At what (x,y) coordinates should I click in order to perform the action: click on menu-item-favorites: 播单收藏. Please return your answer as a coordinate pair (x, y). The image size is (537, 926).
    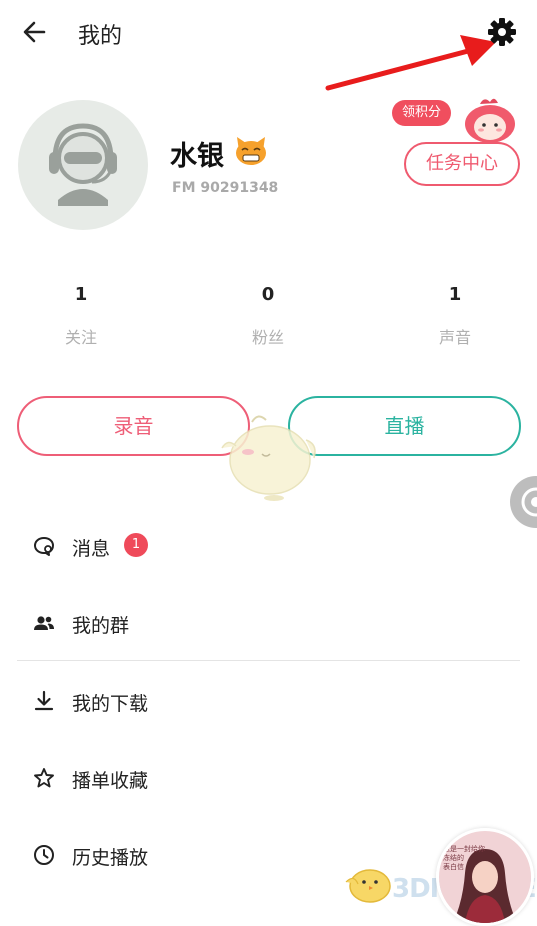
    Looking at the image, I should click on (110, 779).